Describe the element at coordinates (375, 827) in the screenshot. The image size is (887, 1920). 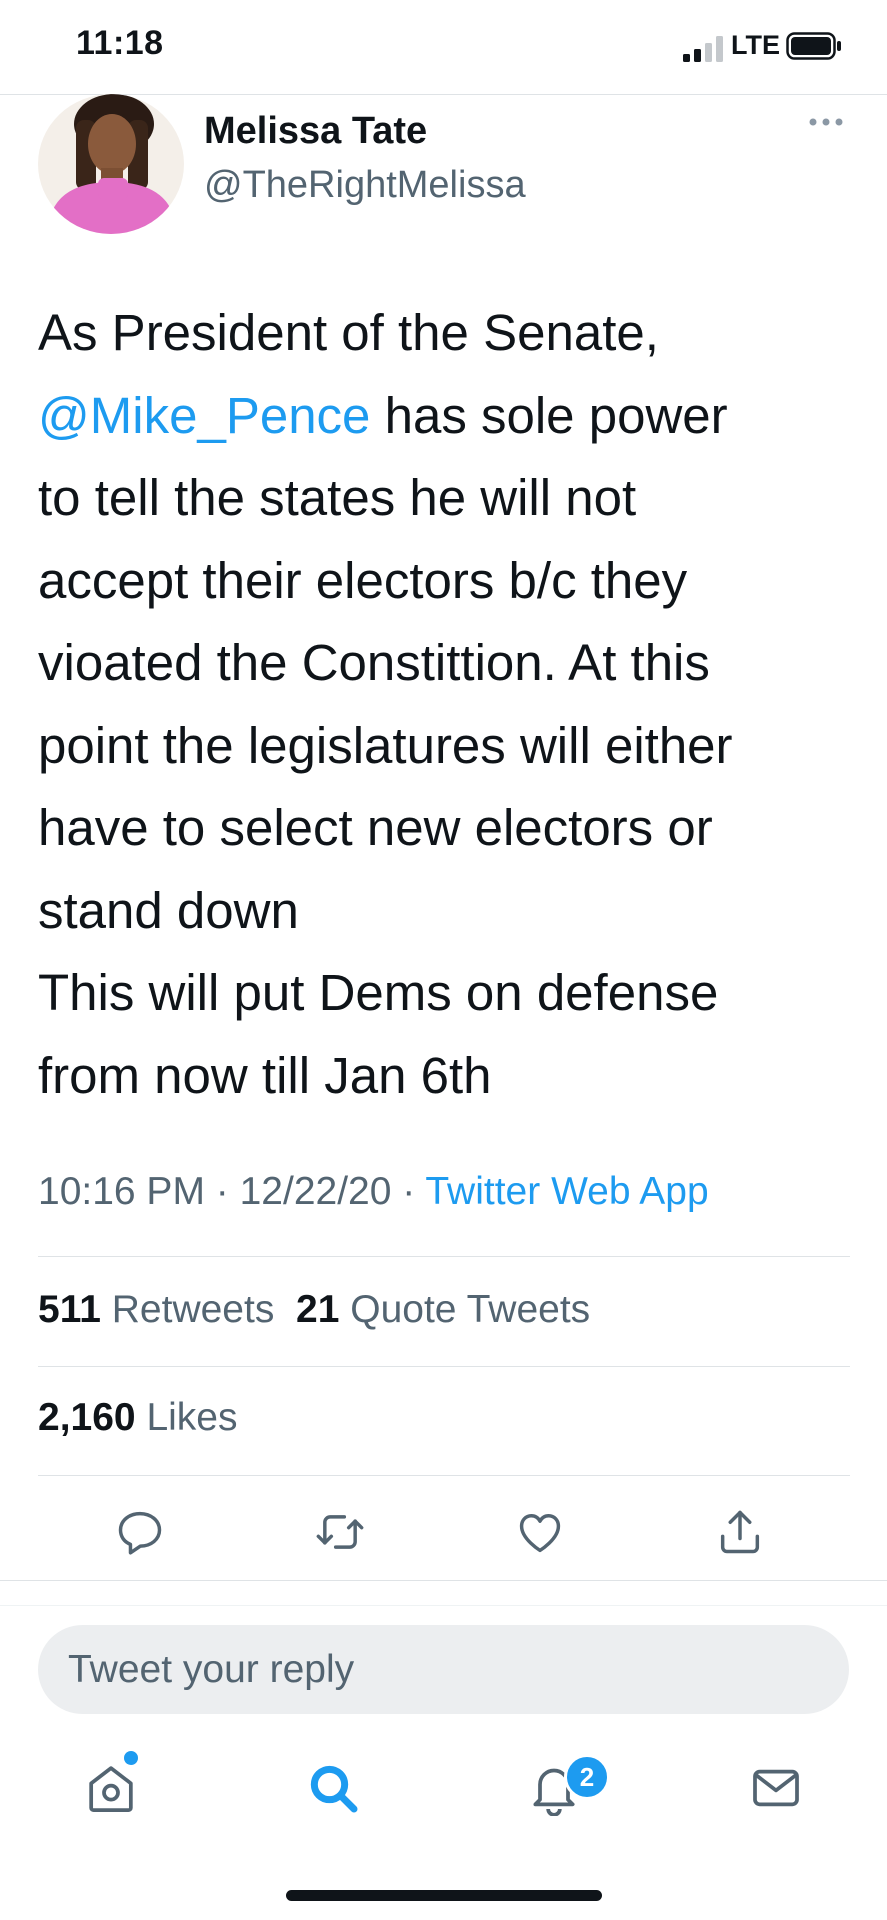
I see `tweet-line: have to select new electors or` at that location.